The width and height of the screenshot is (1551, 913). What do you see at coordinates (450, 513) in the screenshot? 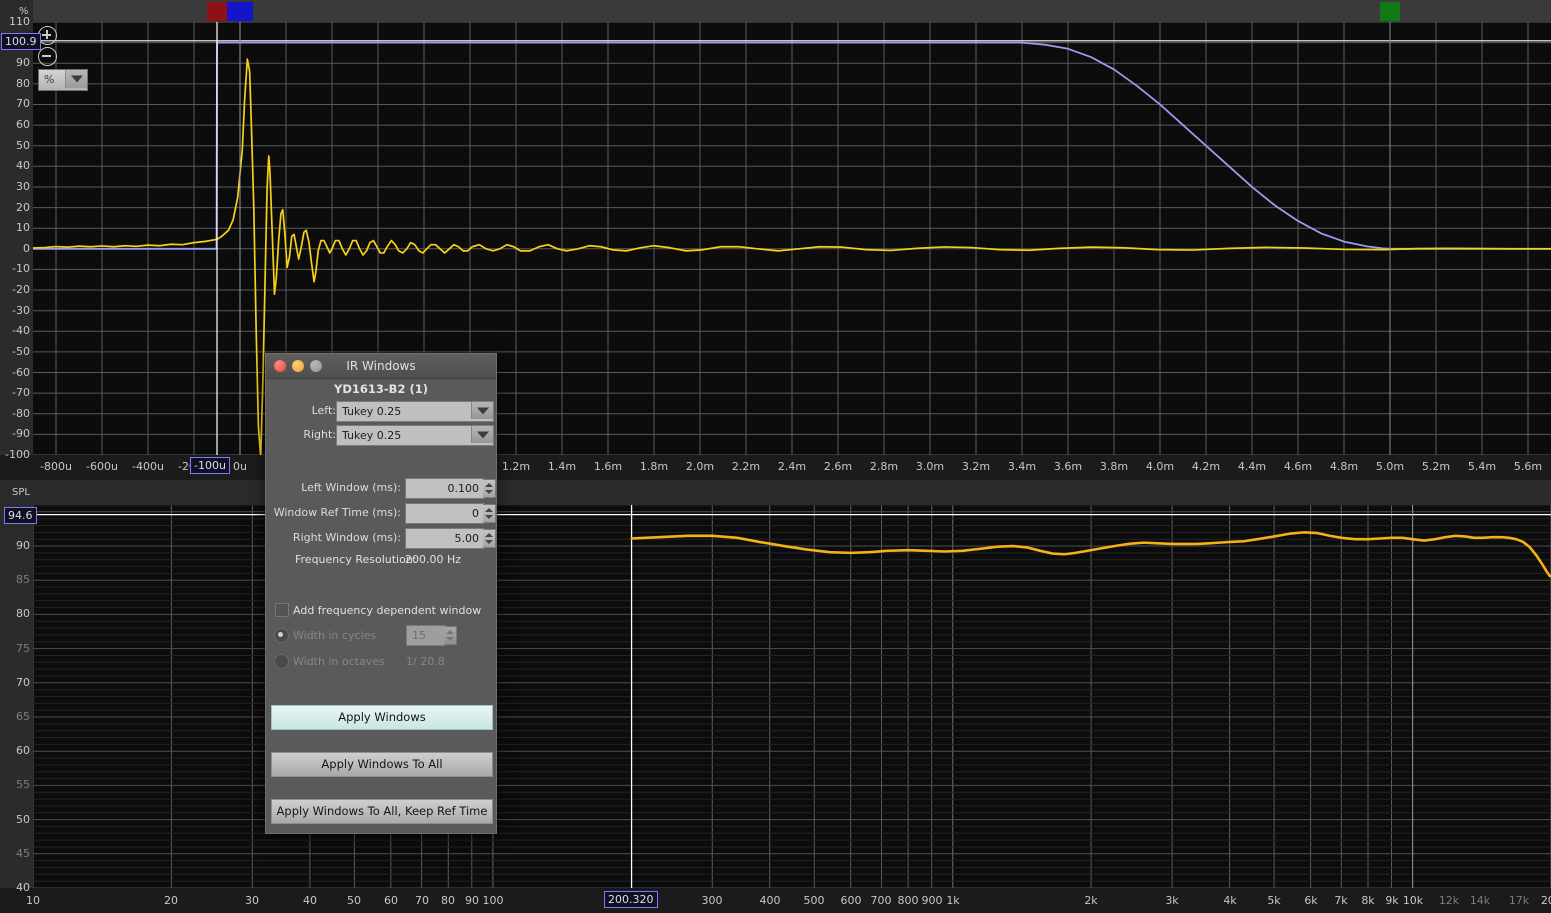
I see `window-ref-time-input: 0` at bounding box center [450, 513].